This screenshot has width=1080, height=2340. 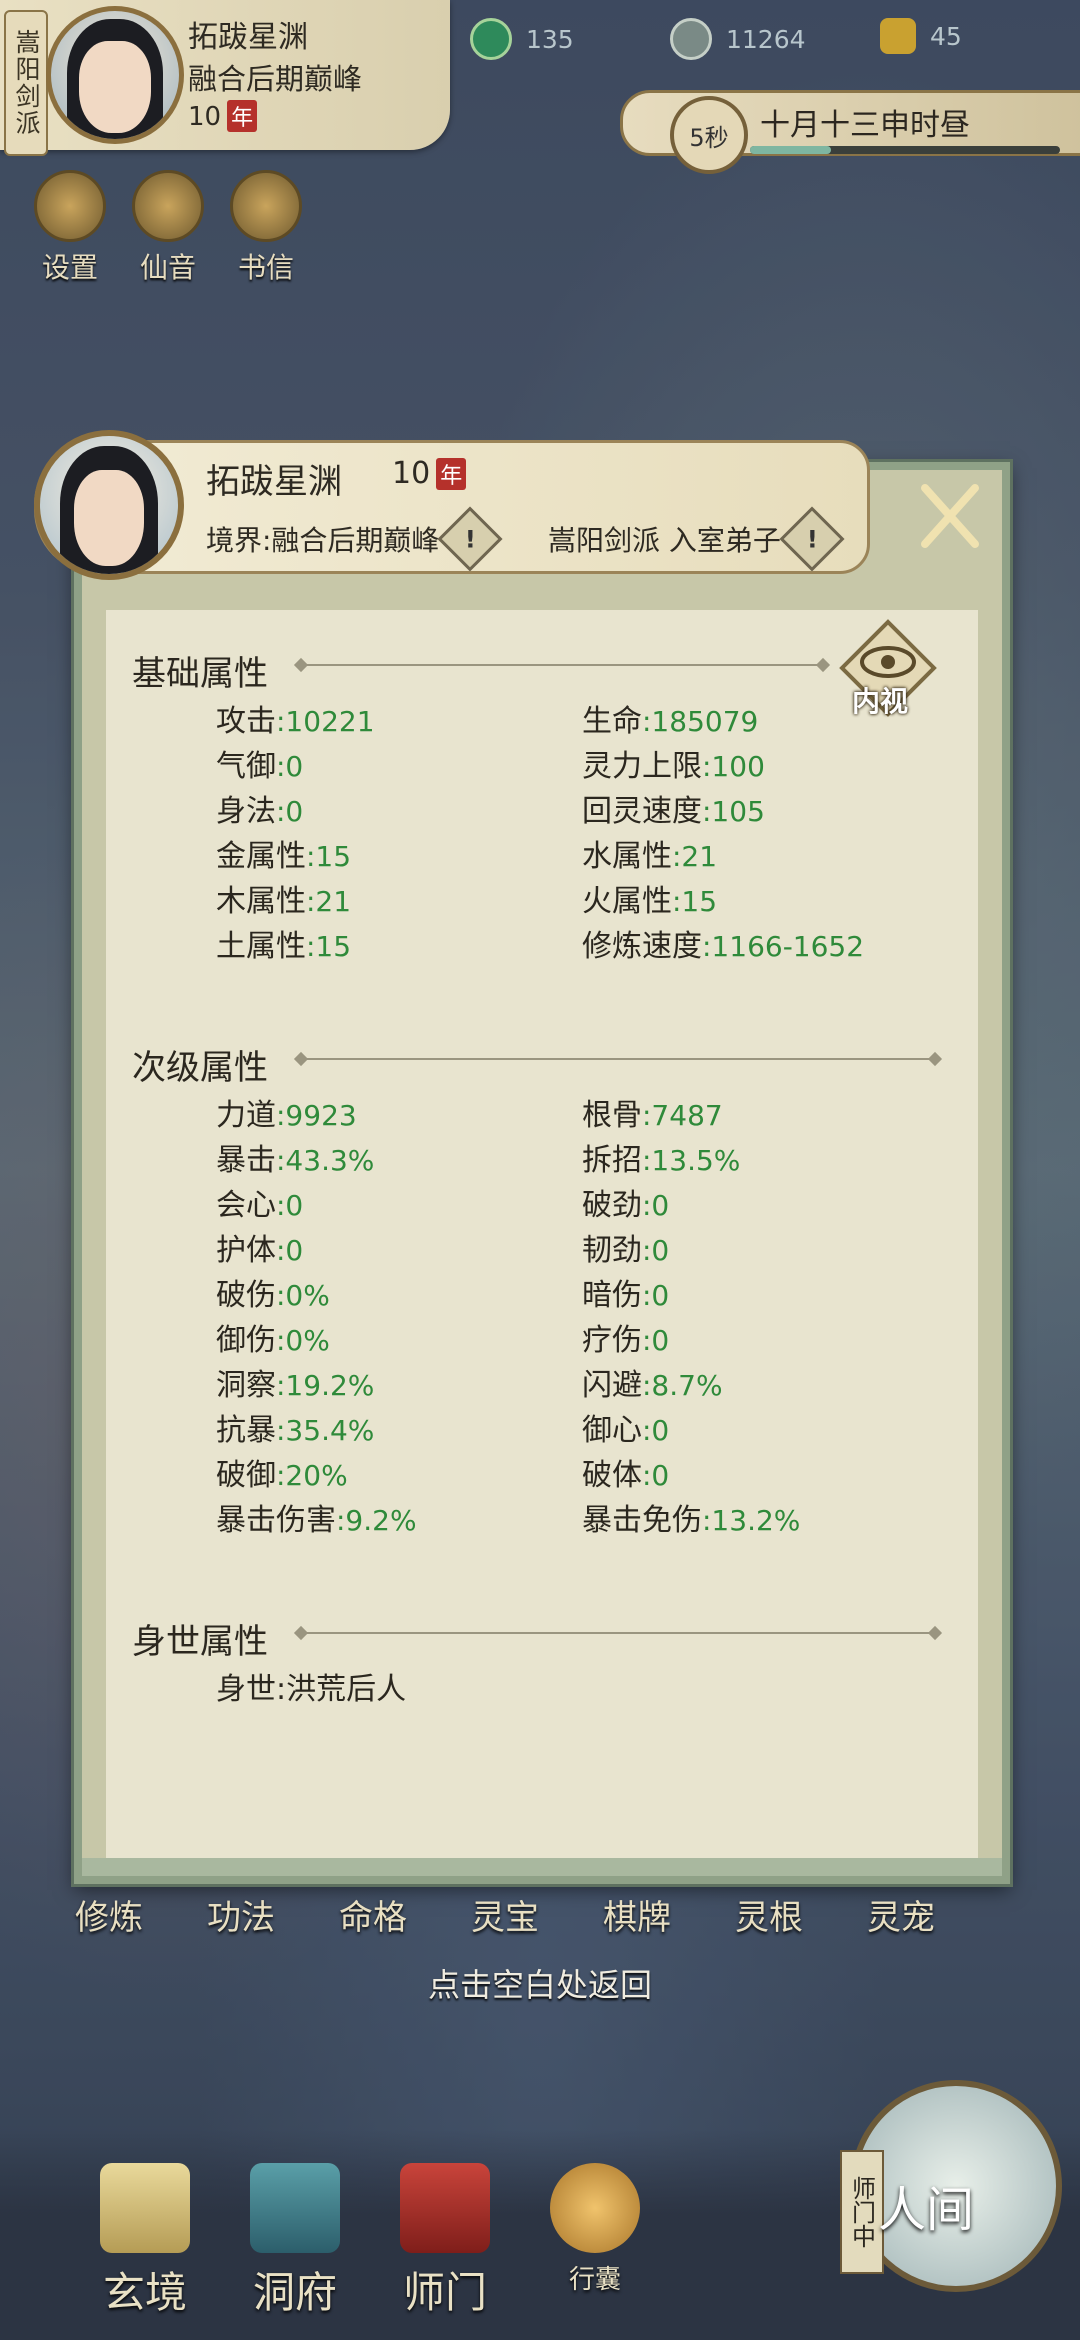 I want to click on back-hint: 点击空白处返回, so click(x=540, y=1983).